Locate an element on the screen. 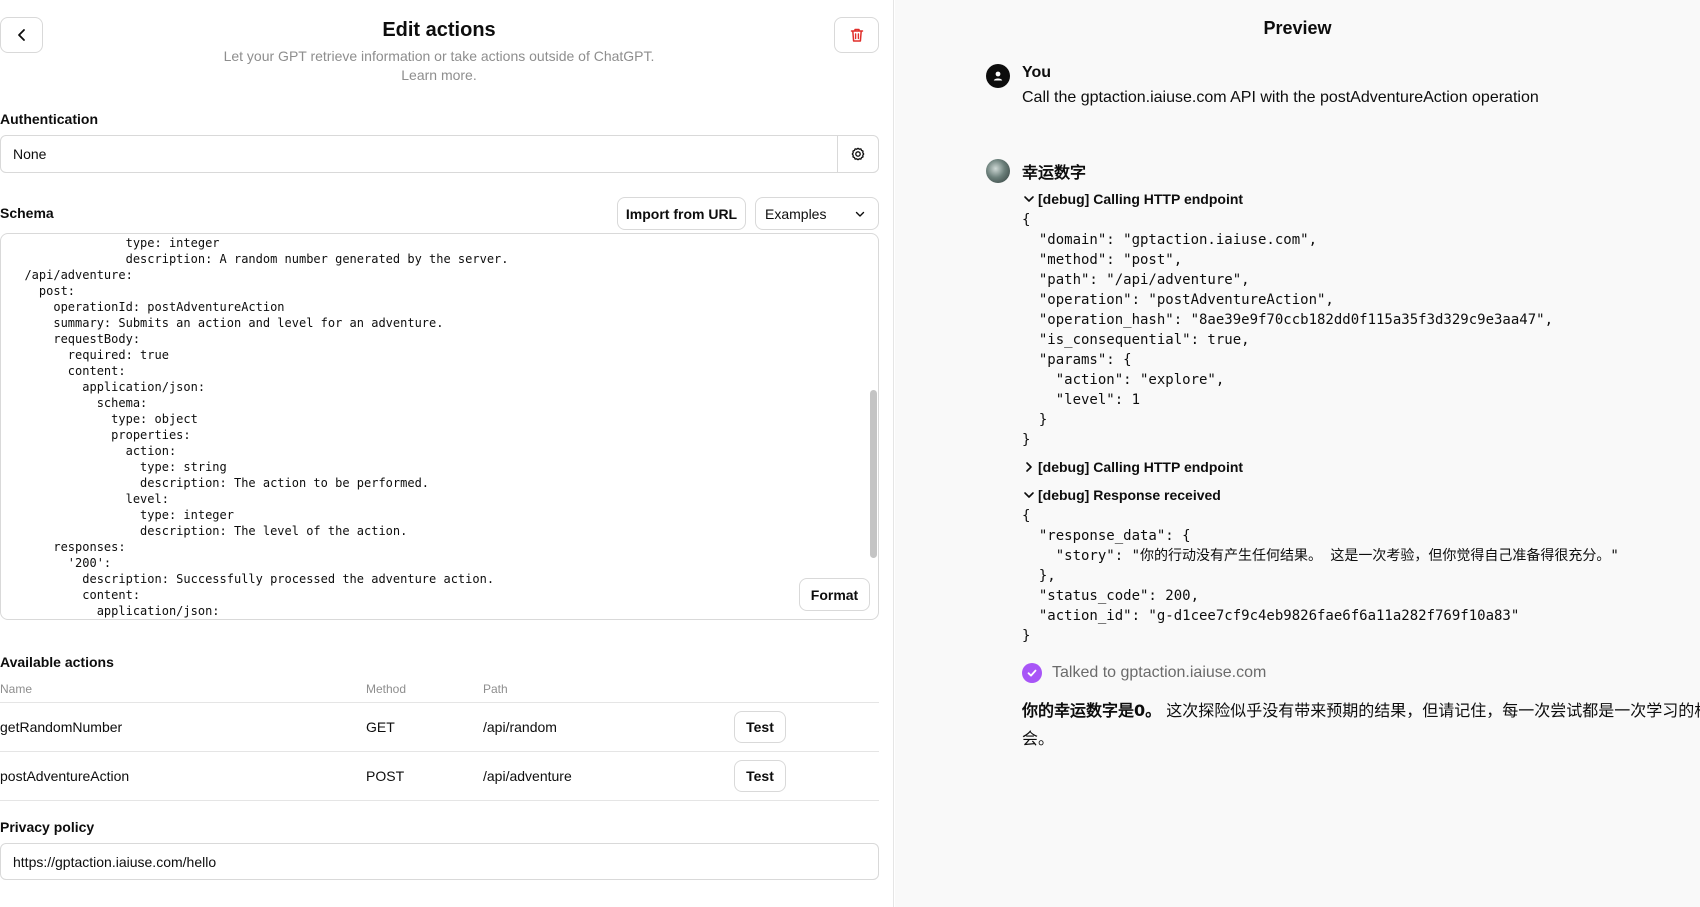 The height and width of the screenshot is (907, 1700). column-header-name: Name is located at coordinates (16, 689).